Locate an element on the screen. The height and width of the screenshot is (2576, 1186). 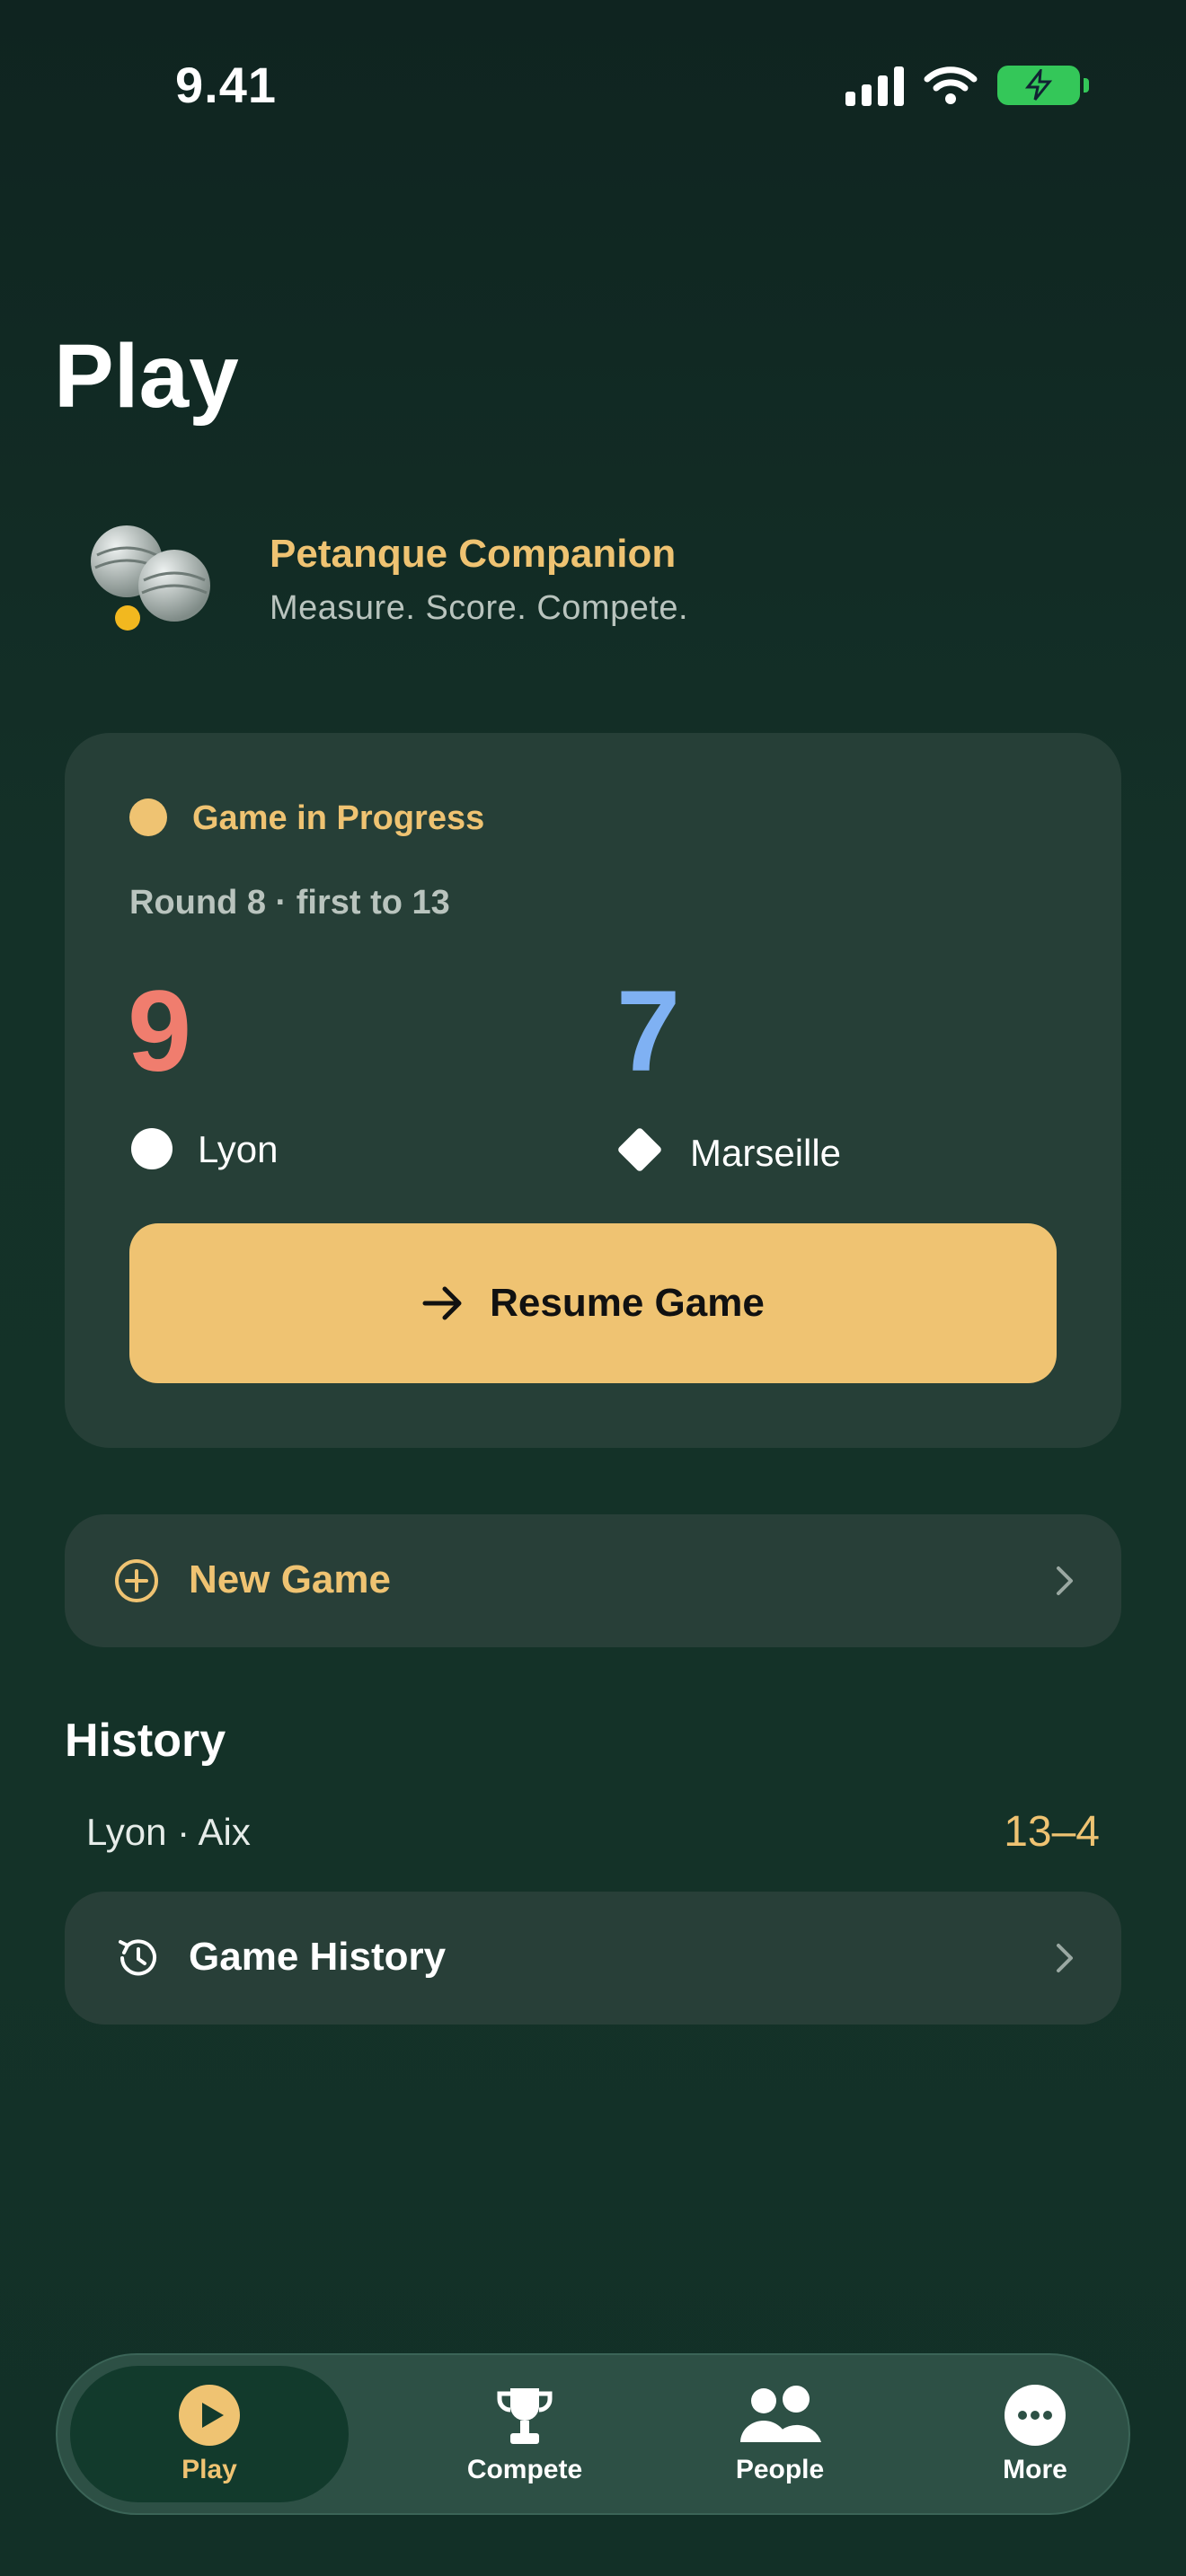
plus-circle-icon is located at coordinates (136, 1580).